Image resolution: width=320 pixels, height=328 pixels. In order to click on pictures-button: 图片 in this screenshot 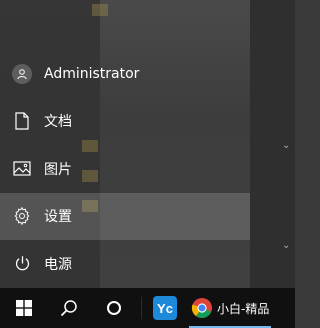, I will do `click(125, 169)`.